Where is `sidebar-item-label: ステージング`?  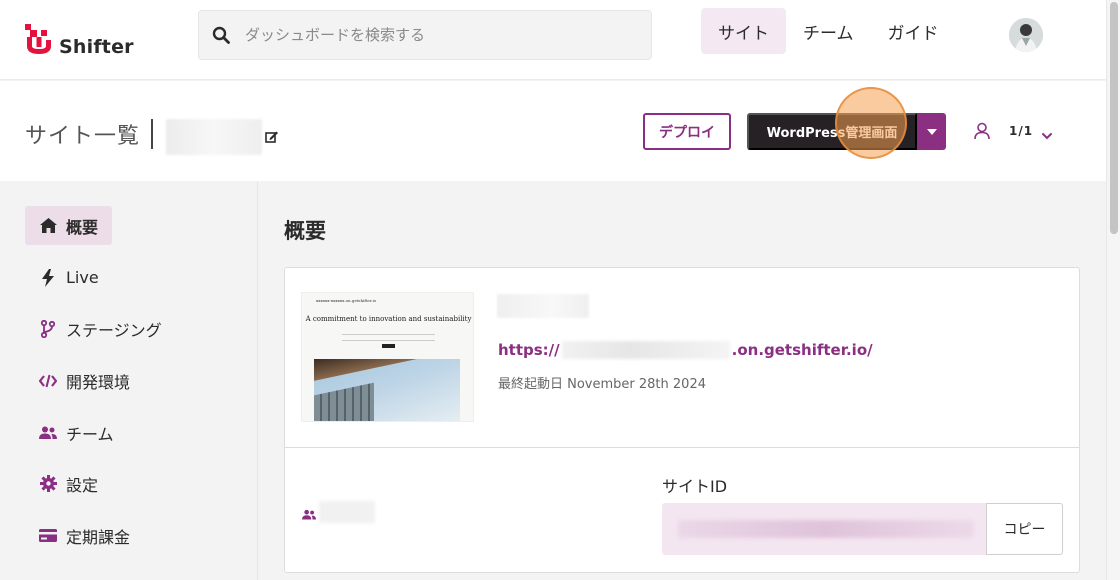 sidebar-item-label: ステージング is located at coordinates (114, 330).